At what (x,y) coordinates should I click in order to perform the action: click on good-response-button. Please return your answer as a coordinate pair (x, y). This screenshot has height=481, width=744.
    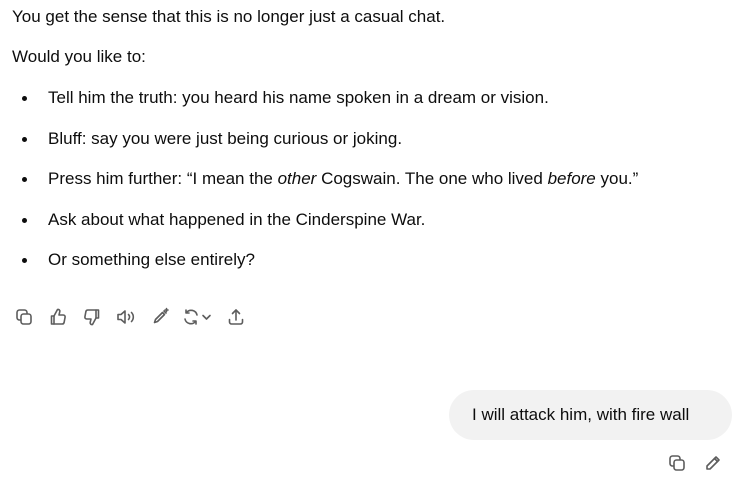
    Looking at the image, I should click on (58, 317).